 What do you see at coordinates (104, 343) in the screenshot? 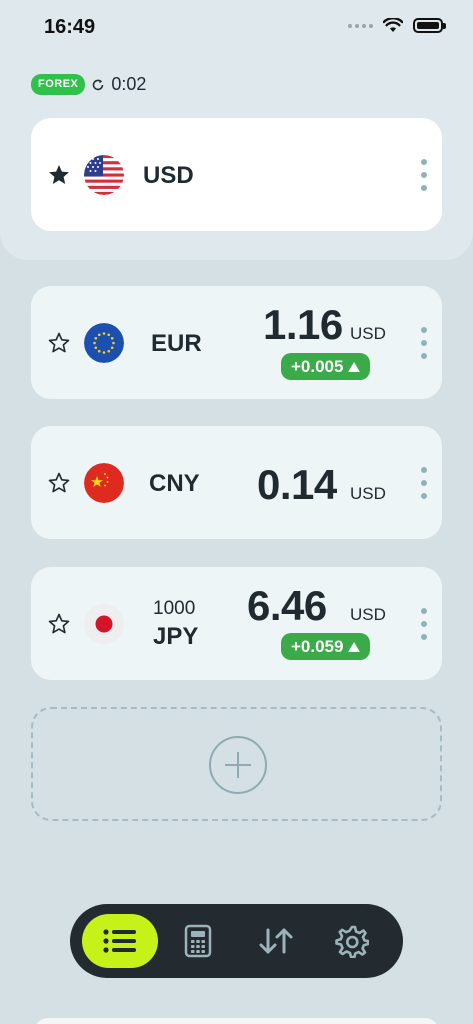
I see `eu-flag-icon` at bounding box center [104, 343].